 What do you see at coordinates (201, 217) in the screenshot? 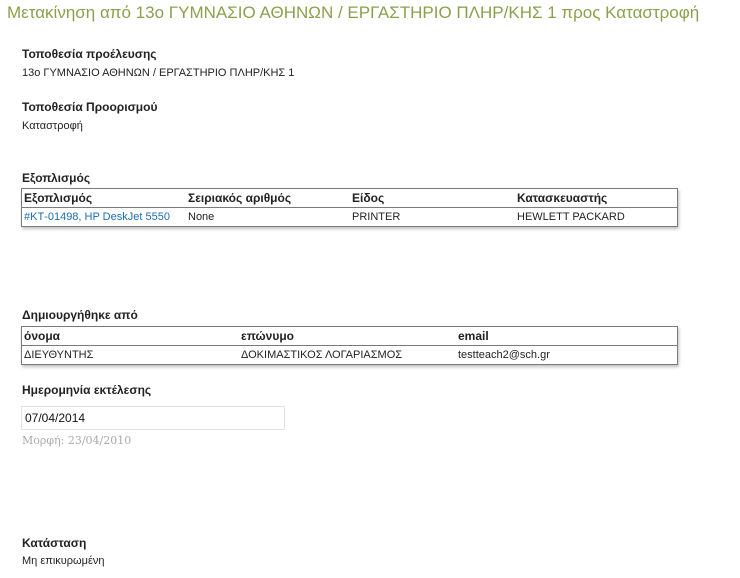
I see `serial-cell: None` at bounding box center [201, 217].